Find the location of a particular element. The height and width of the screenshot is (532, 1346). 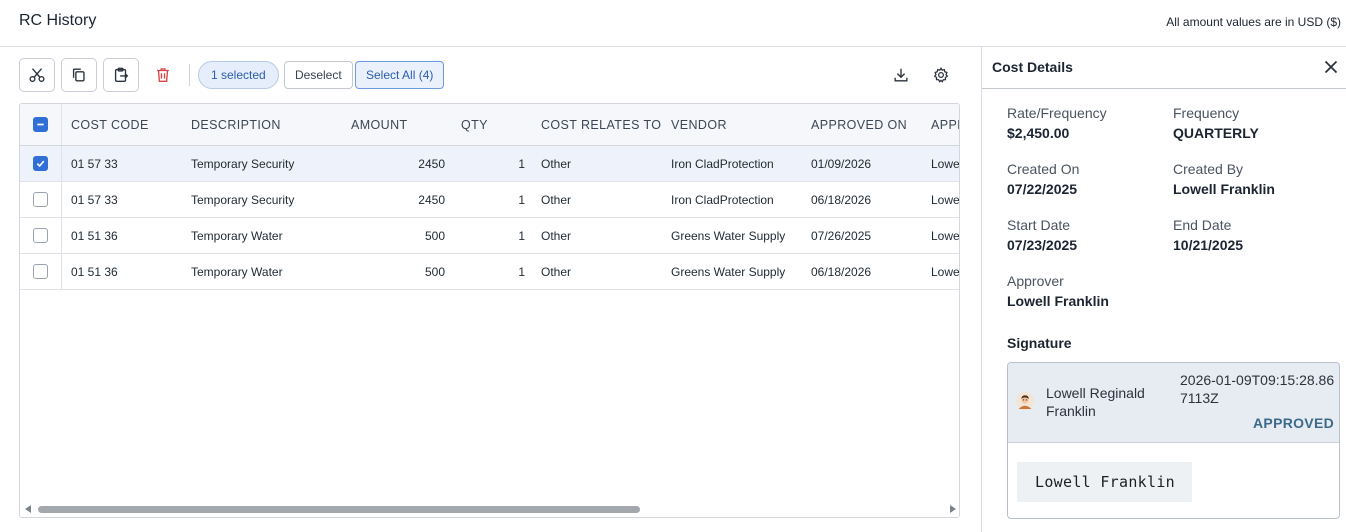

paste-button is located at coordinates (121, 75).